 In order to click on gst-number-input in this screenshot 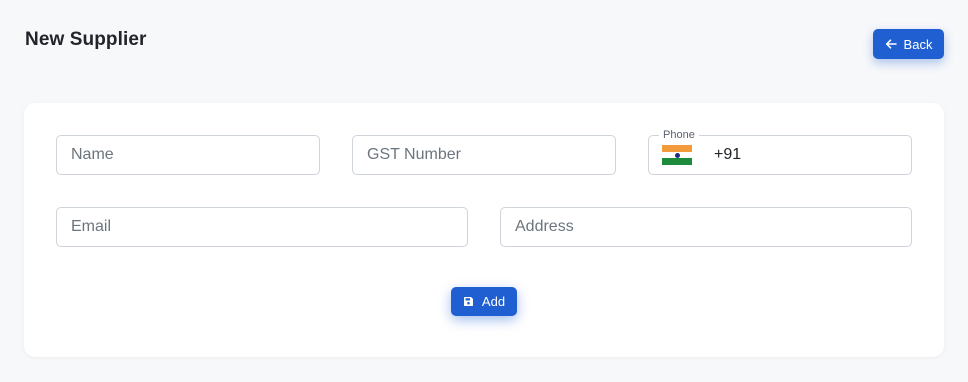, I will do `click(484, 155)`.